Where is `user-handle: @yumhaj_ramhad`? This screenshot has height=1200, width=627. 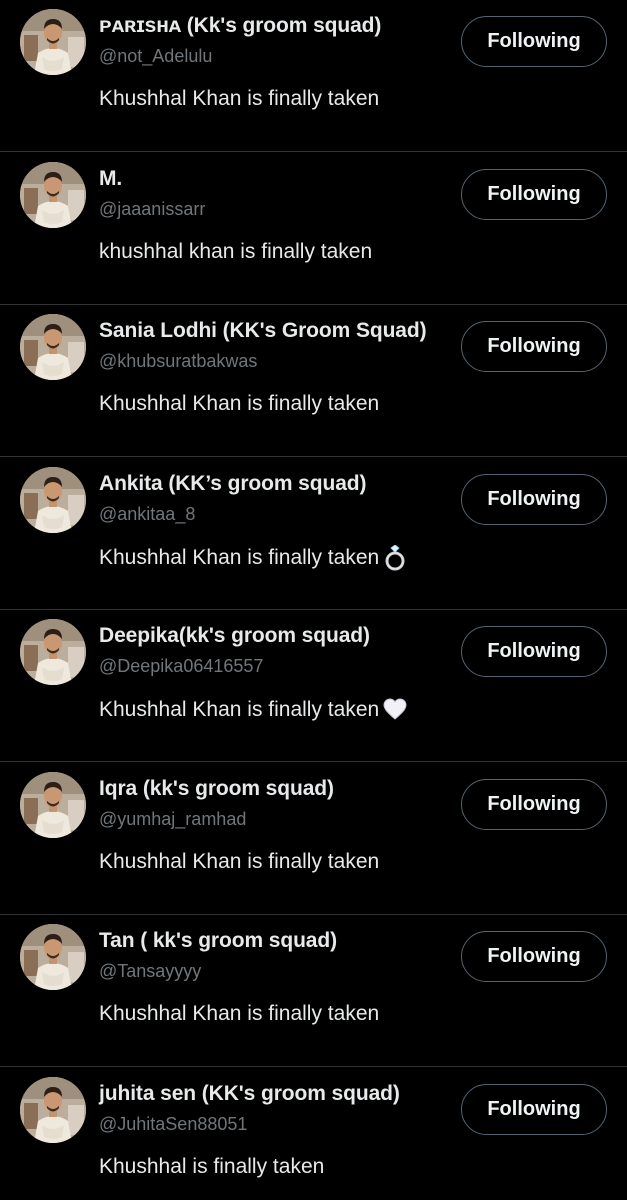 user-handle: @yumhaj_ramhad is located at coordinates (172, 819).